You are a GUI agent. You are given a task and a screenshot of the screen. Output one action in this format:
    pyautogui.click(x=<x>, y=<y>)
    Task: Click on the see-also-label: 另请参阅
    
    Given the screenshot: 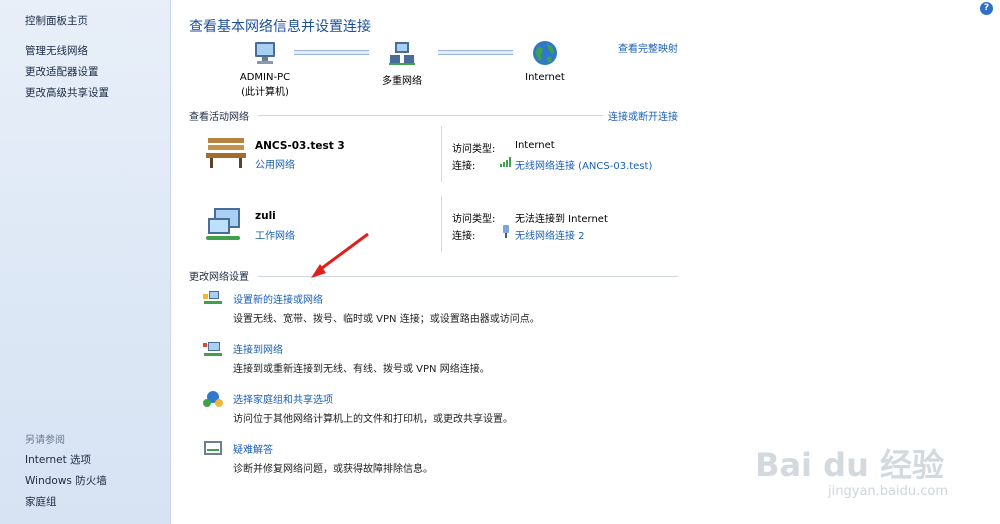 What is the action you would take?
    pyautogui.click(x=45, y=440)
    